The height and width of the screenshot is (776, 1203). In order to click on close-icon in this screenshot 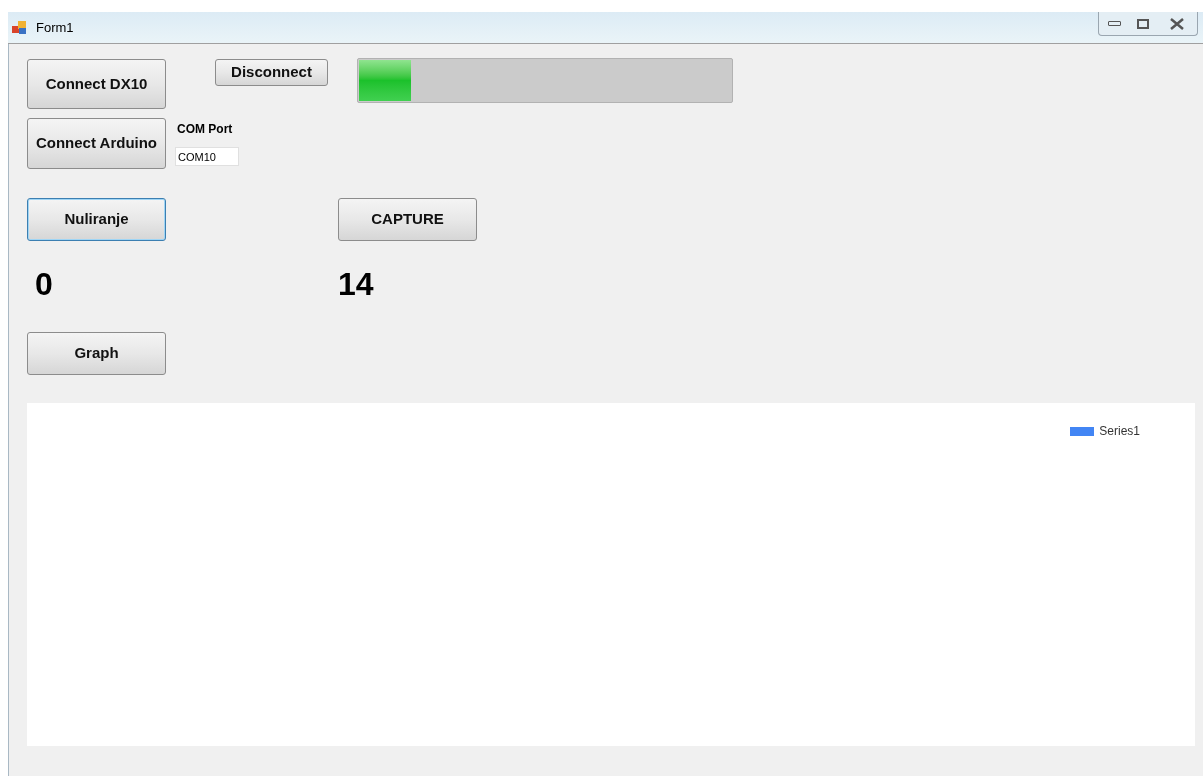, I will do `click(1177, 23)`.